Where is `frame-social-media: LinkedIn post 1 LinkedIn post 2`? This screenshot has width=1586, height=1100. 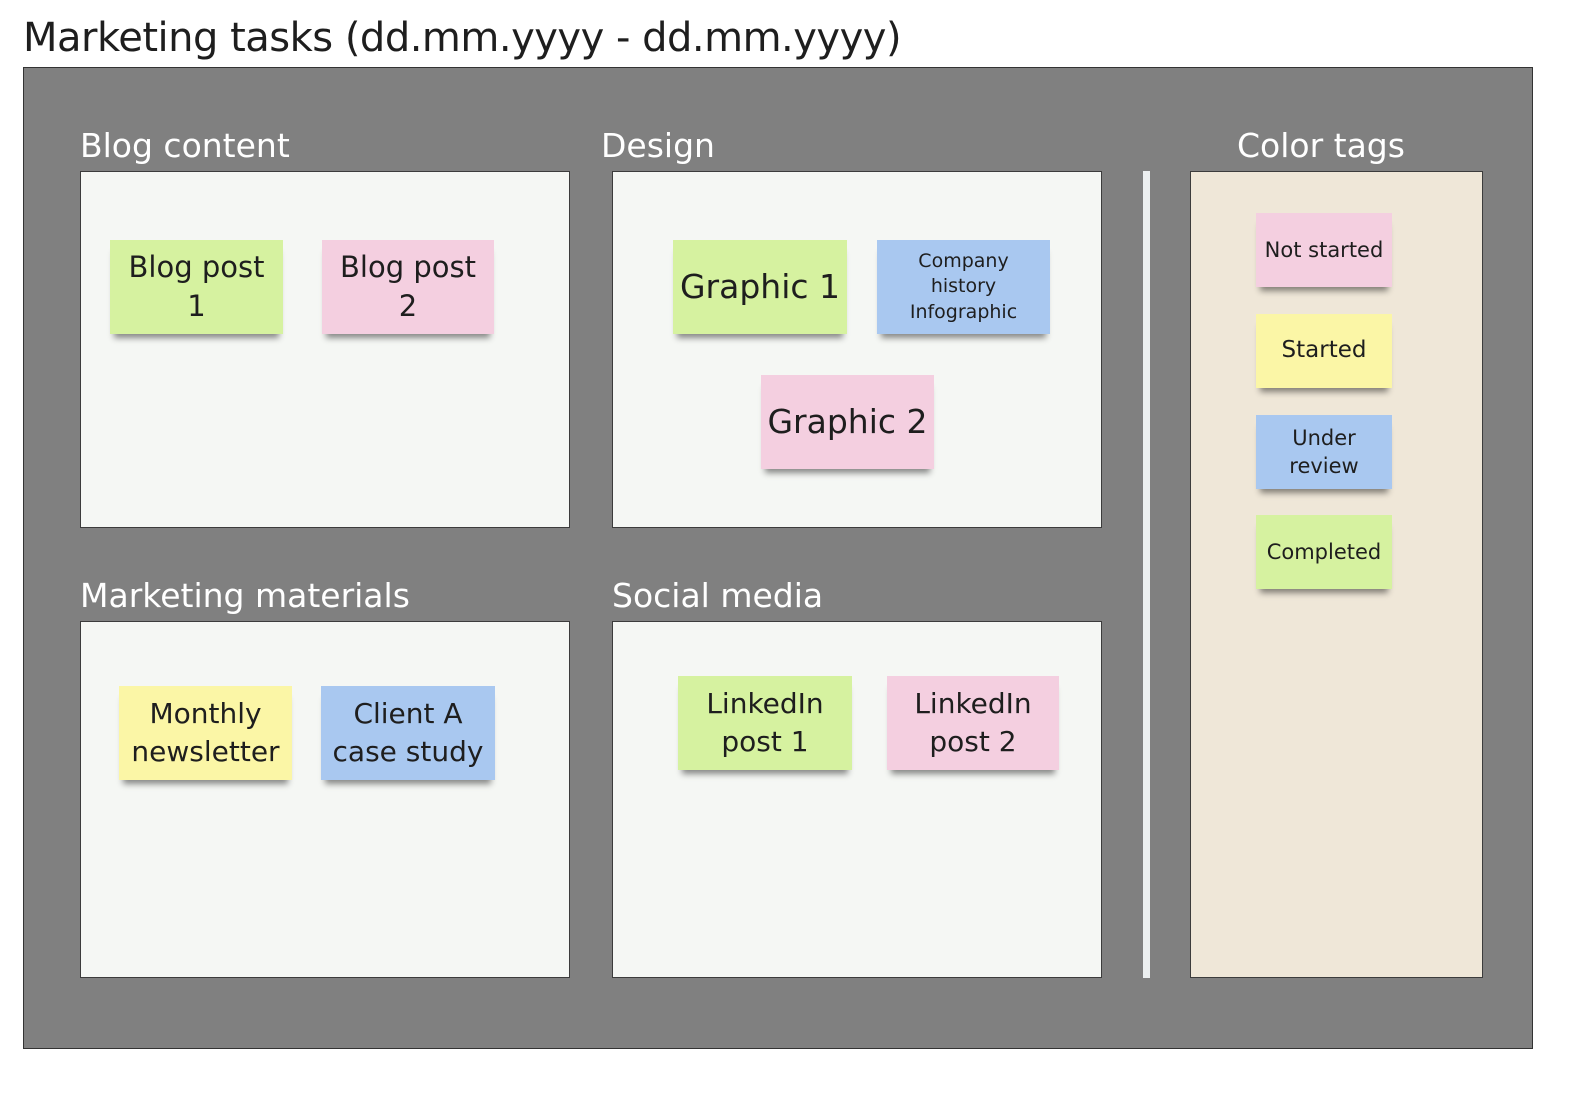 frame-social-media: LinkedIn post 1 LinkedIn post 2 is located at coordinates (857, 799).